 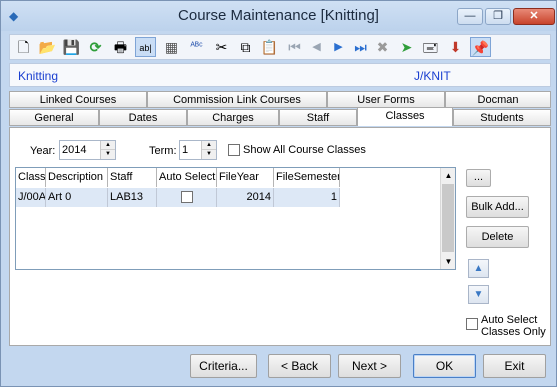 What do you see at coordinates (502, 117) in the screenshot?
I see `tab-students: Students` at bounding box center [502, 117].